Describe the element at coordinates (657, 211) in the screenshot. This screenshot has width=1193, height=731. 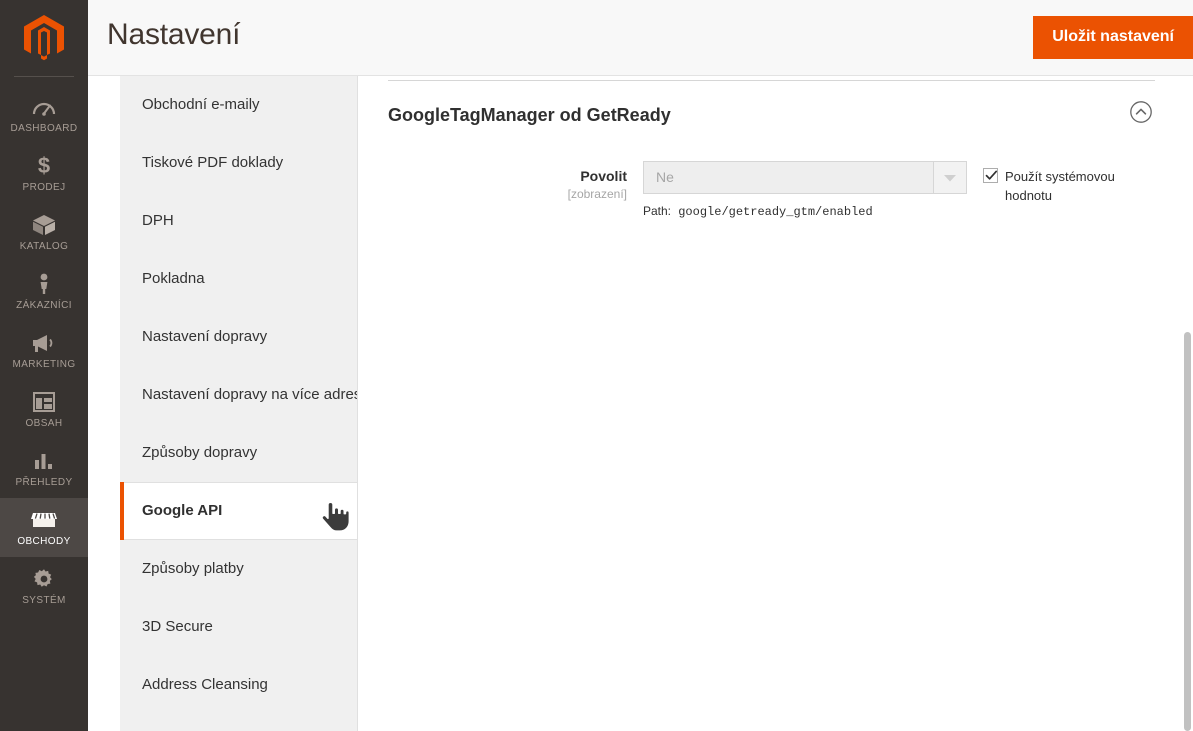
I see `config-path-prefix: Path:` at that location.